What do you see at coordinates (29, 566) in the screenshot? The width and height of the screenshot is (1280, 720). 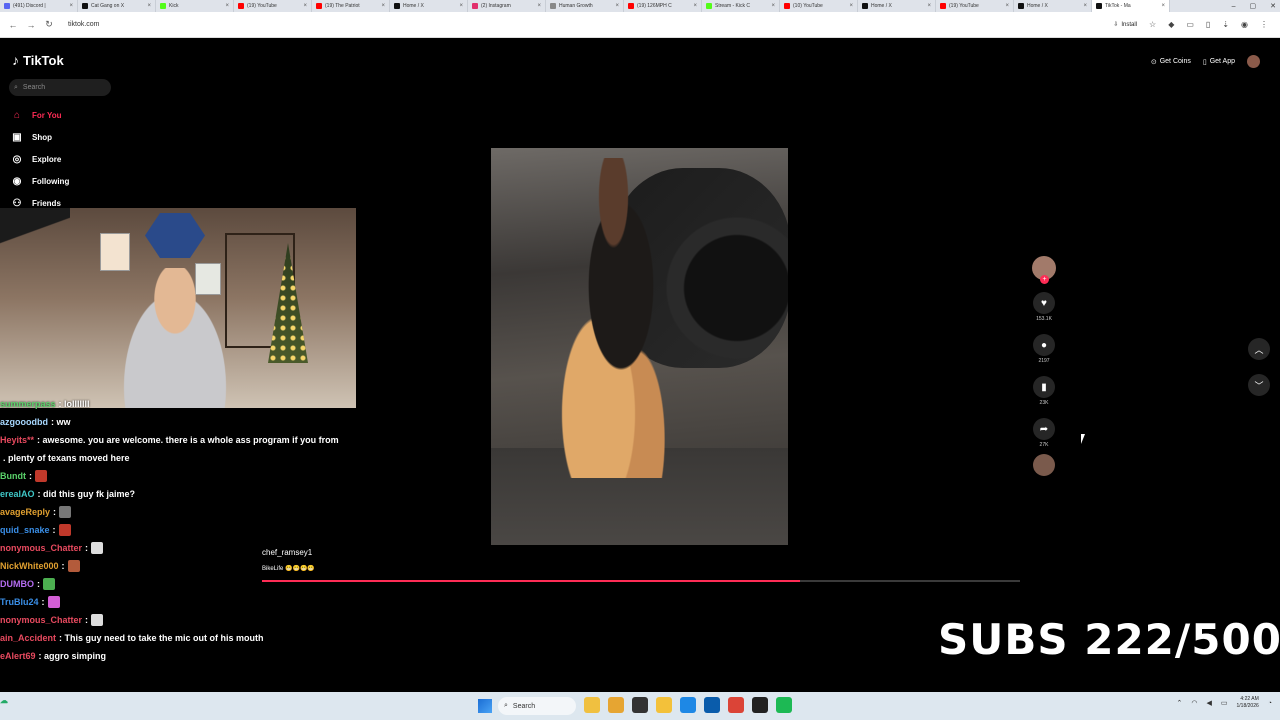 I see `chat-username: NickWhite000` at bounding box center [29, 566].